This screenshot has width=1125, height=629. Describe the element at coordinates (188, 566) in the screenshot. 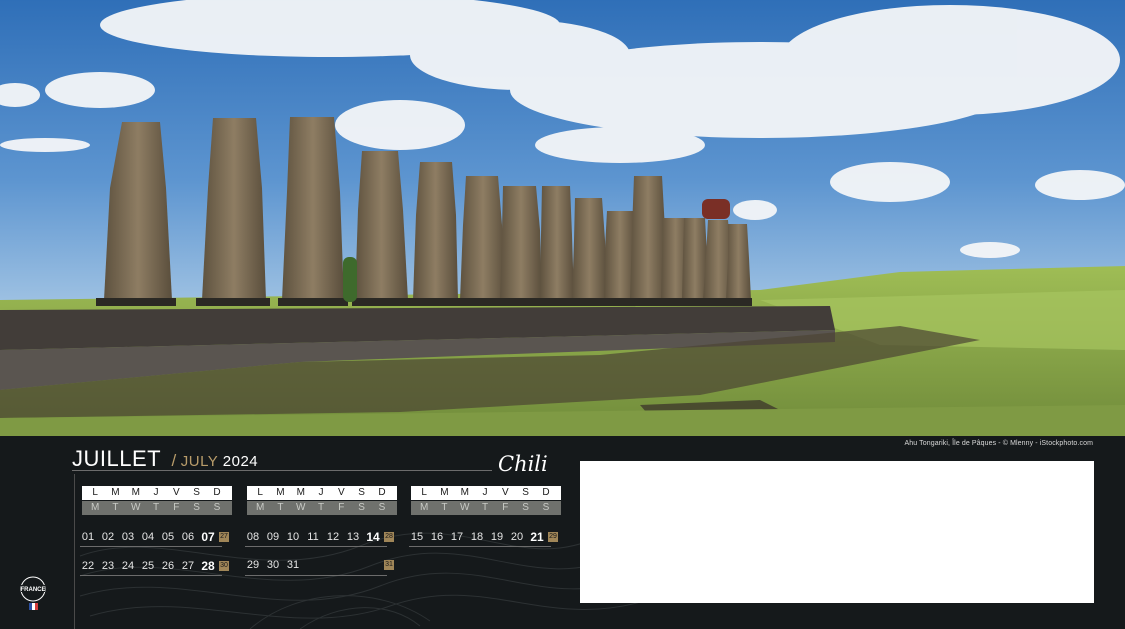

I see `date-cell: 27` at that location.